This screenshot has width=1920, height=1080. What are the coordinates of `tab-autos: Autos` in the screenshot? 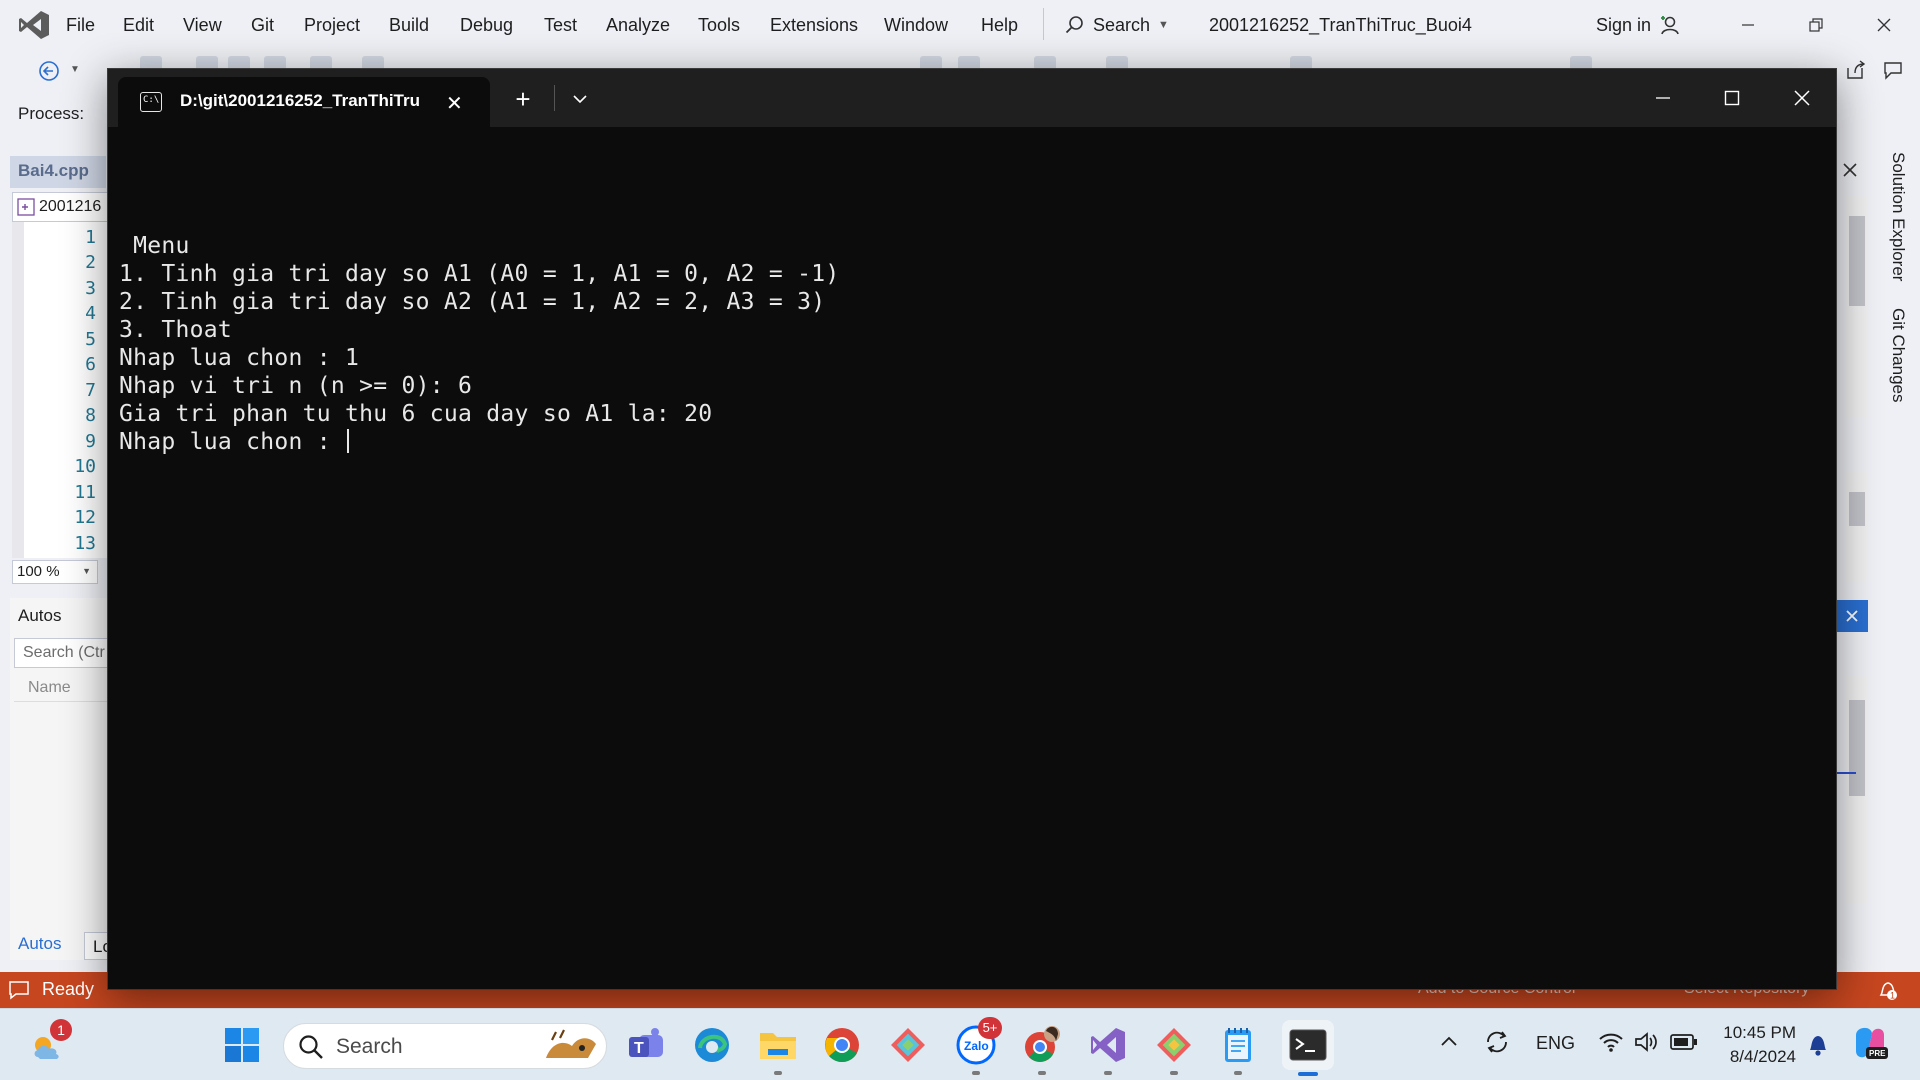 It's located at (39, 944).